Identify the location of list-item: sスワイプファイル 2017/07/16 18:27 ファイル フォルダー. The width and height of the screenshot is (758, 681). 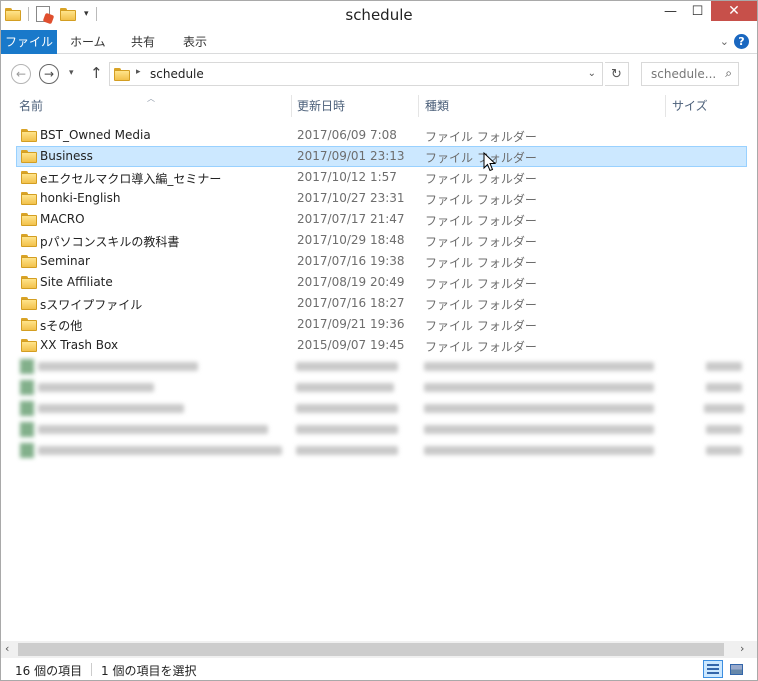
(381, 303).